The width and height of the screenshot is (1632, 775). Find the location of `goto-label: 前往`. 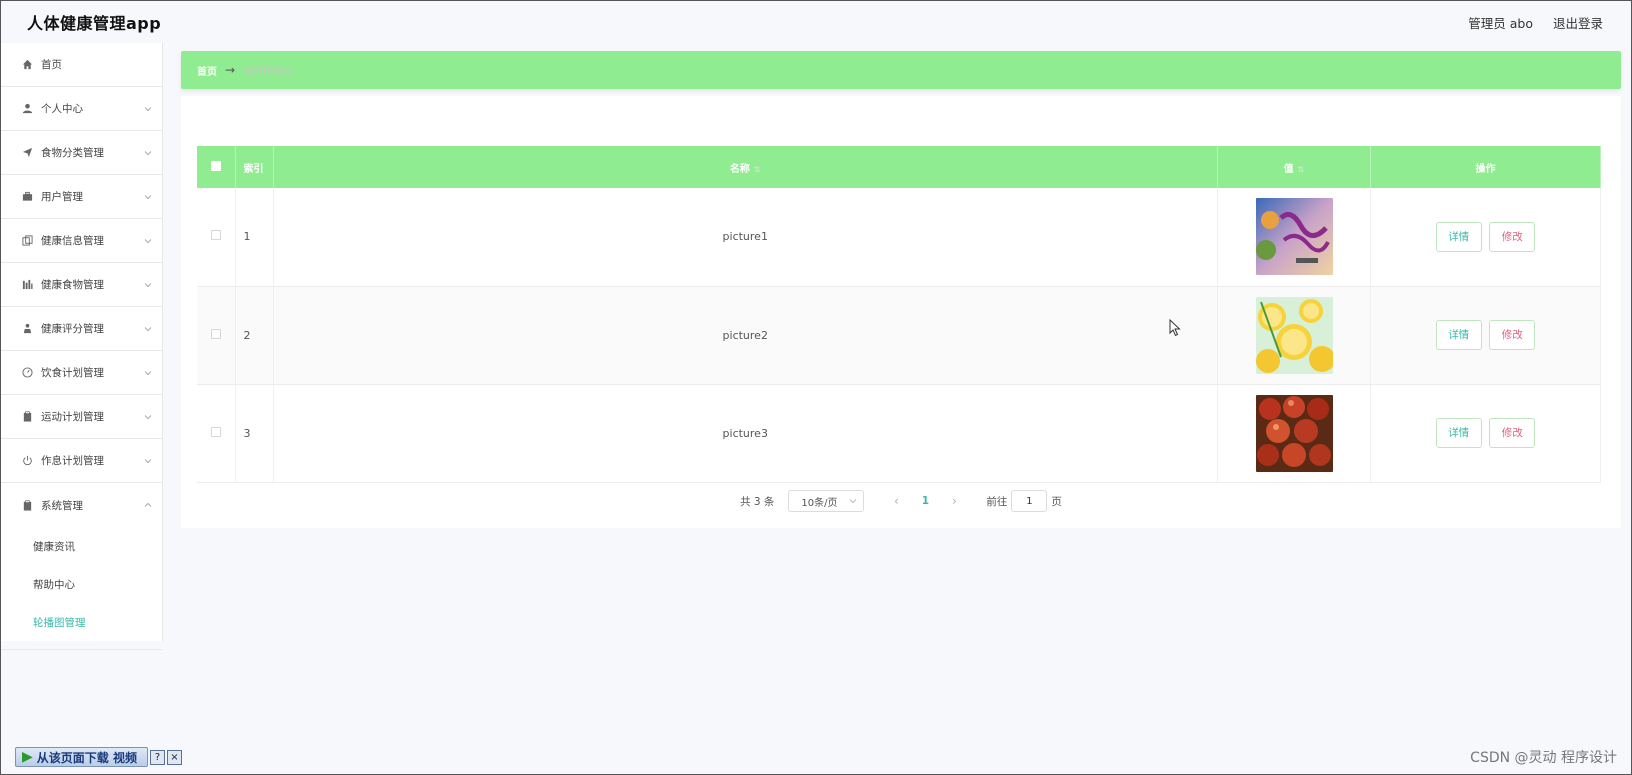

goto-label: 前往 is located at coordinates (997, 501).